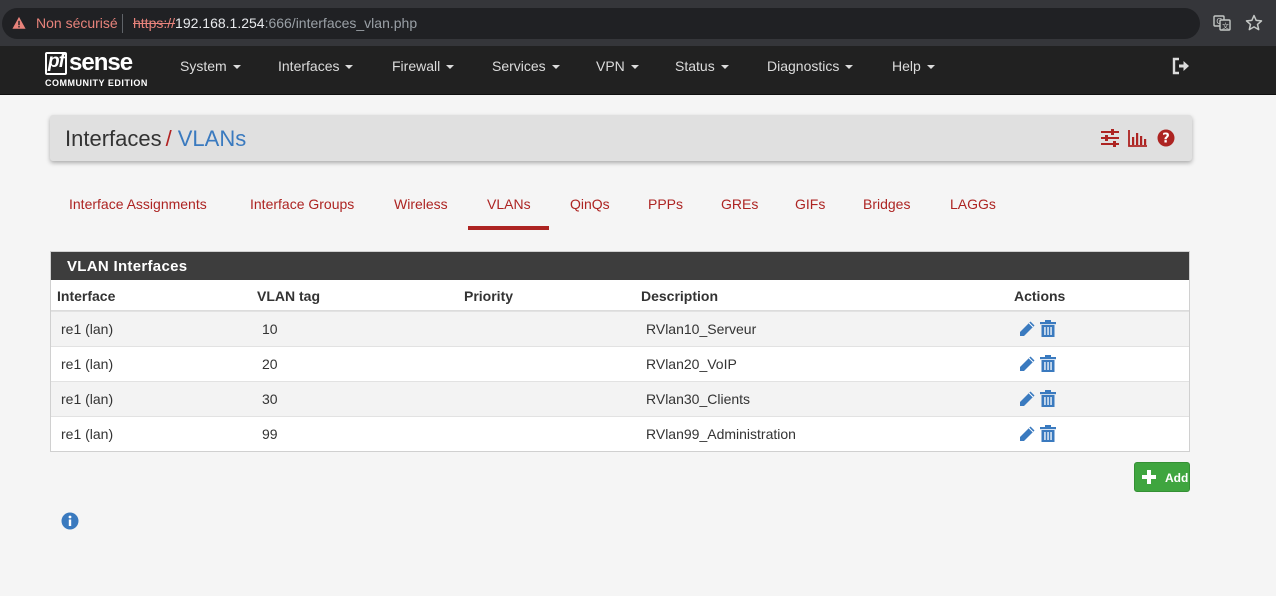 This screenshot has height=596, width=1276. What do you see at coordinates (620, 398) in the screenshot?
I see `table-row: re1 (lan) 30 RVlan30_Clients` at bounding box center [620, 398].